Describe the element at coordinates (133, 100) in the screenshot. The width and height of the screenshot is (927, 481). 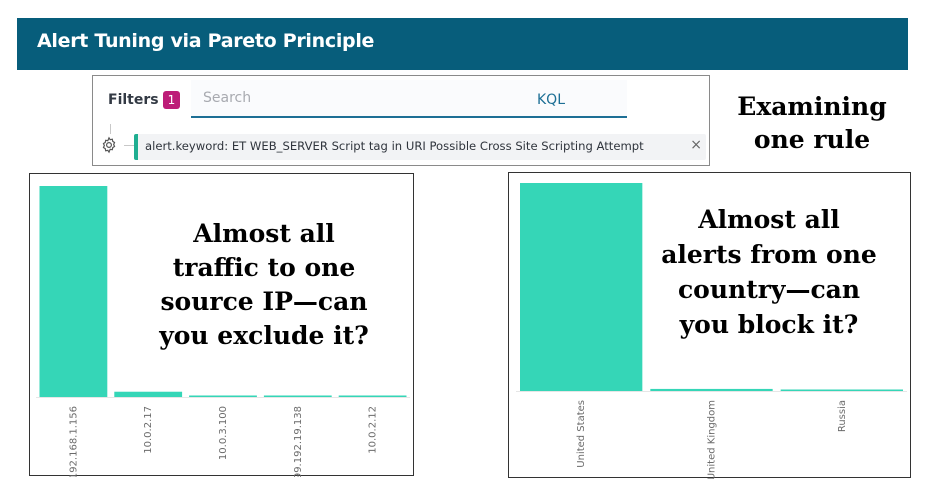
I see `filters-button: Filters` at that location.